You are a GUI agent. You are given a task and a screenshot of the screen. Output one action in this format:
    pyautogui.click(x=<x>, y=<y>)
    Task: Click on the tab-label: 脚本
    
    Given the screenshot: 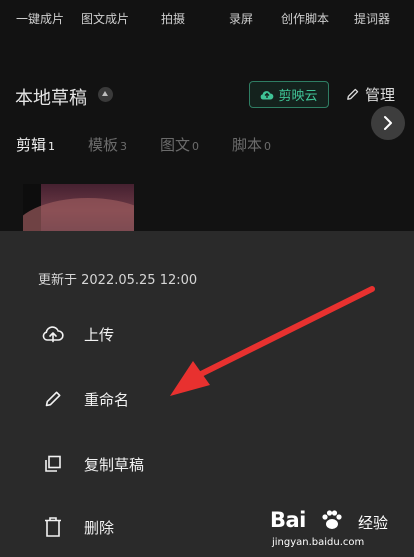 What is the action you would take?
    pyautogui.click(x=247, y=145)
    